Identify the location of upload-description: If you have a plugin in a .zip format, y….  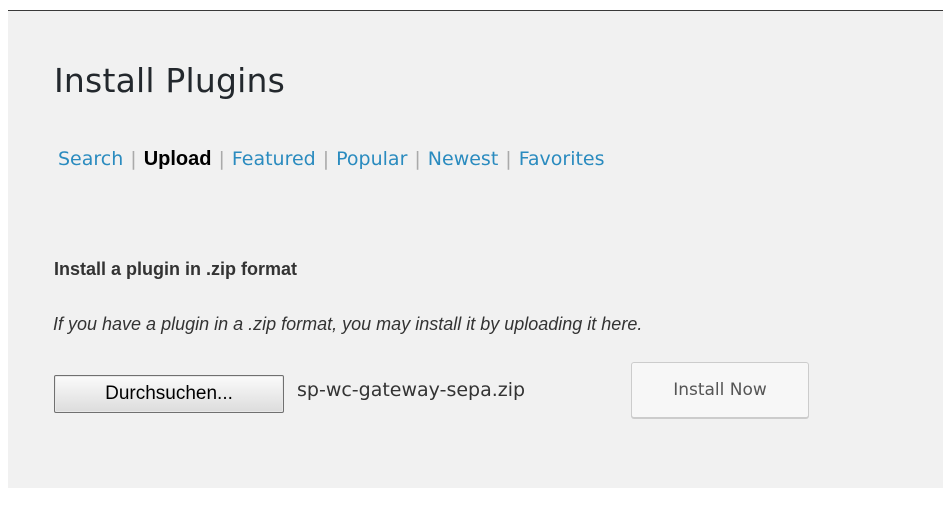
(348, 324).